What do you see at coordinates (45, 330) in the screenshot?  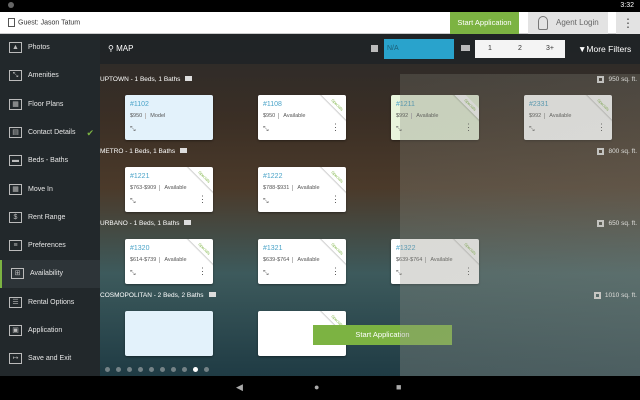 I see `sidebar-item-label: Application` at bounding box center [45, 330].